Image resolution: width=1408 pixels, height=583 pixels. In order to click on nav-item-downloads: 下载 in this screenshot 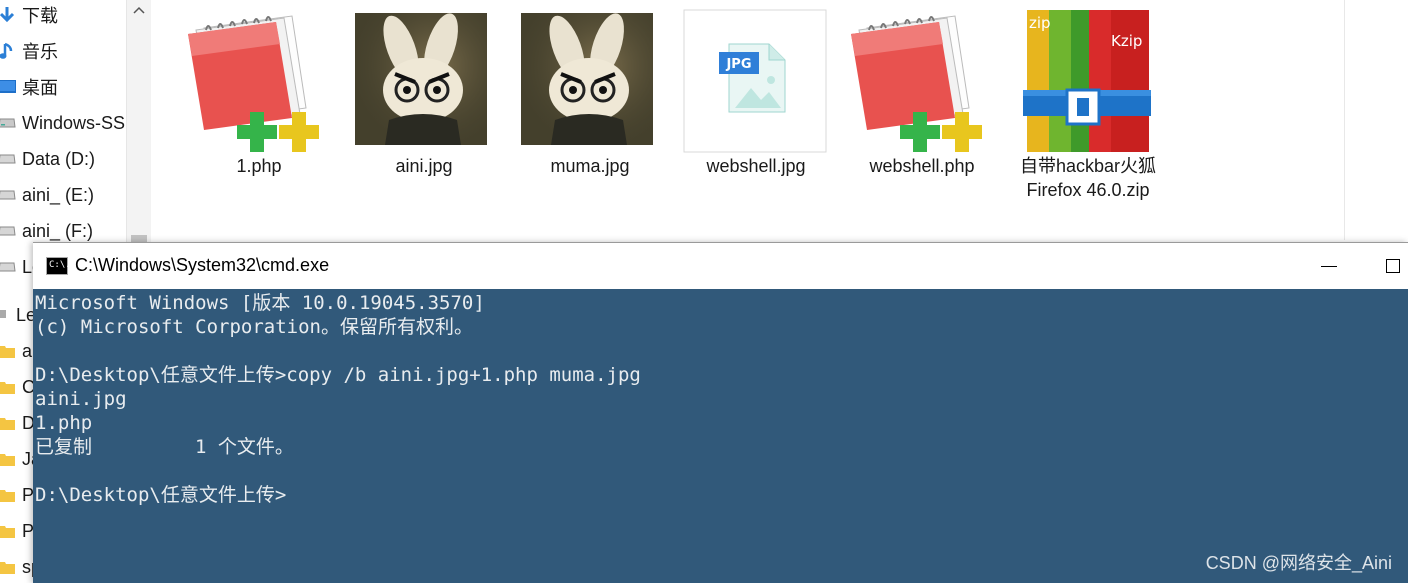, I will do `click(29, 15)`.